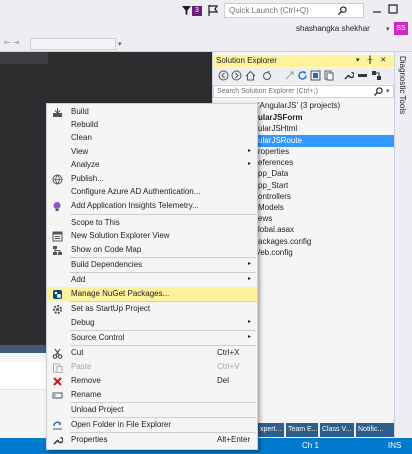 The image size is (412, 454). Describe the element at coordinates (276, 229) in the screenshot. I see `tree-item: lobal.asax` at that location.